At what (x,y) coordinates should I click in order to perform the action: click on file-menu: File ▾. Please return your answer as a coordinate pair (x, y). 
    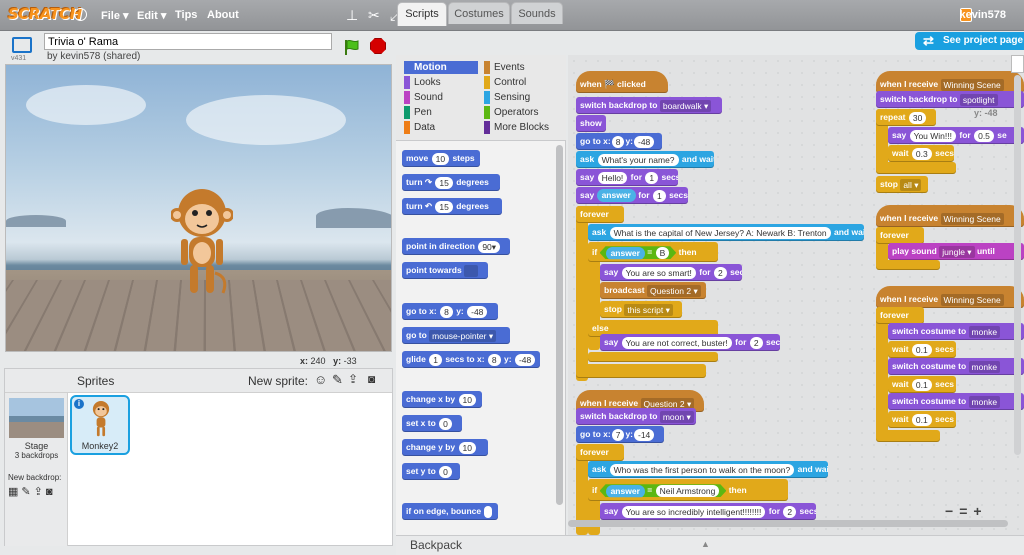
    Looking at the image, I should click on (115, 15).